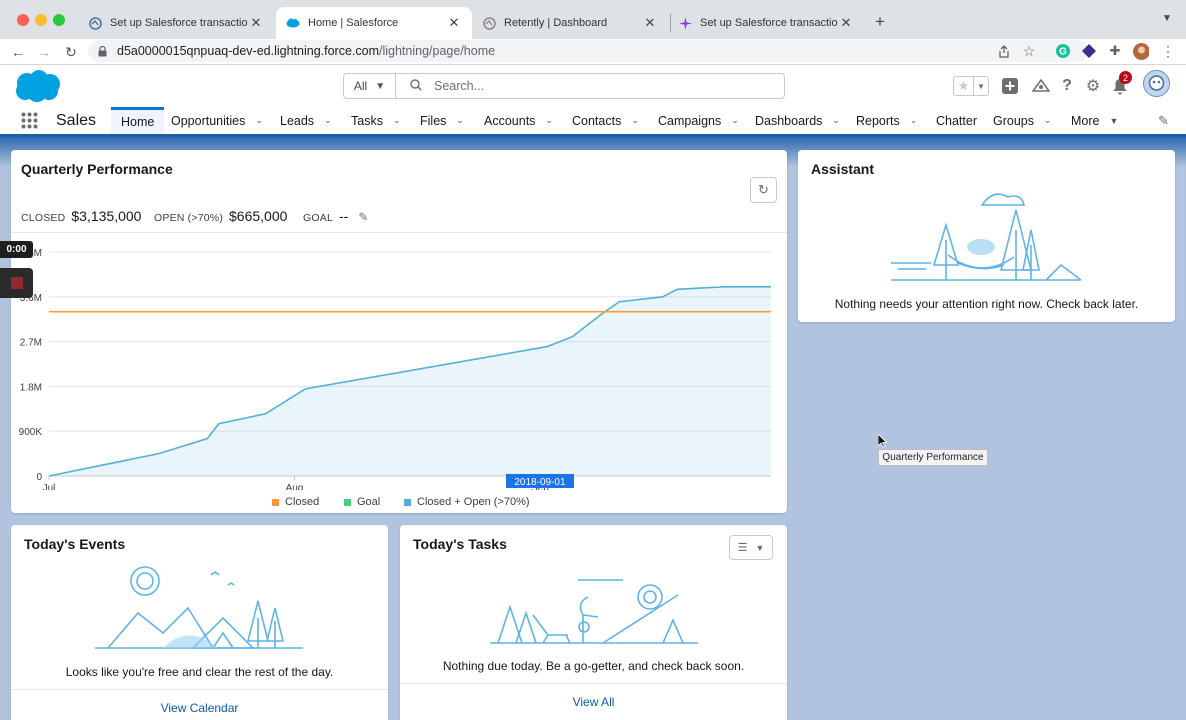 The height and width of the screenshot is (720, 1186). I want to click on y-tick-label: 1.8M, so click(31, 387).